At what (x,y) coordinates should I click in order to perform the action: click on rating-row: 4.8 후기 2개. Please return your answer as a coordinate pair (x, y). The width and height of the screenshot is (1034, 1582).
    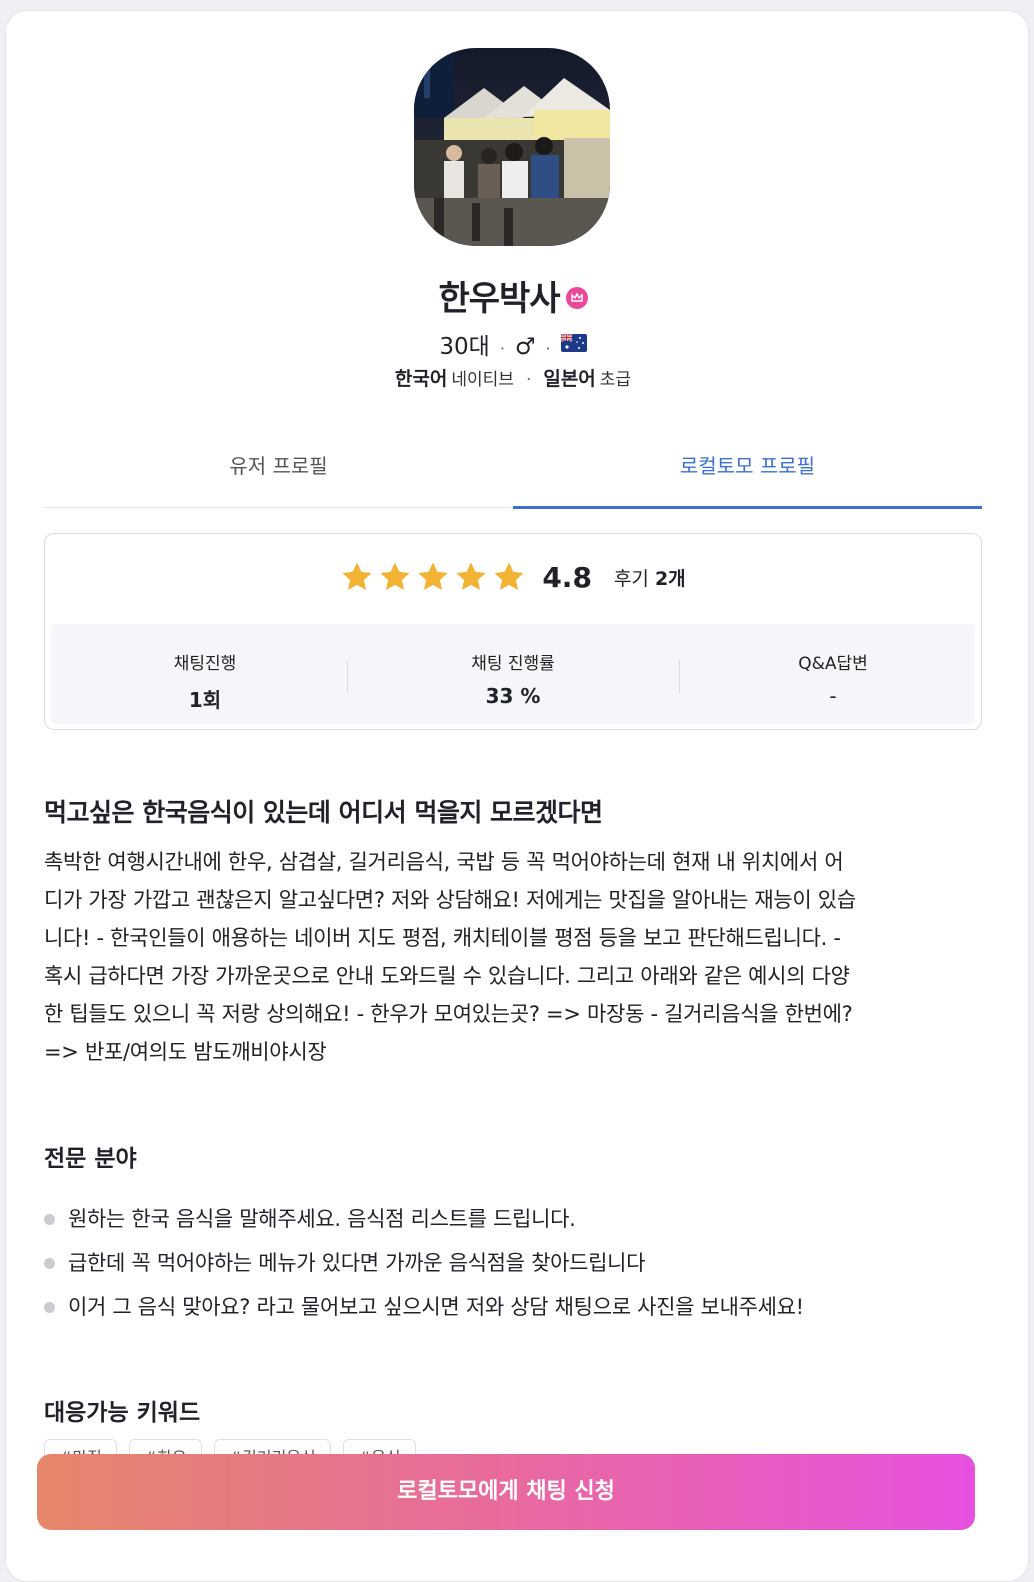
    Looking at the image, I should click on (513, 580).